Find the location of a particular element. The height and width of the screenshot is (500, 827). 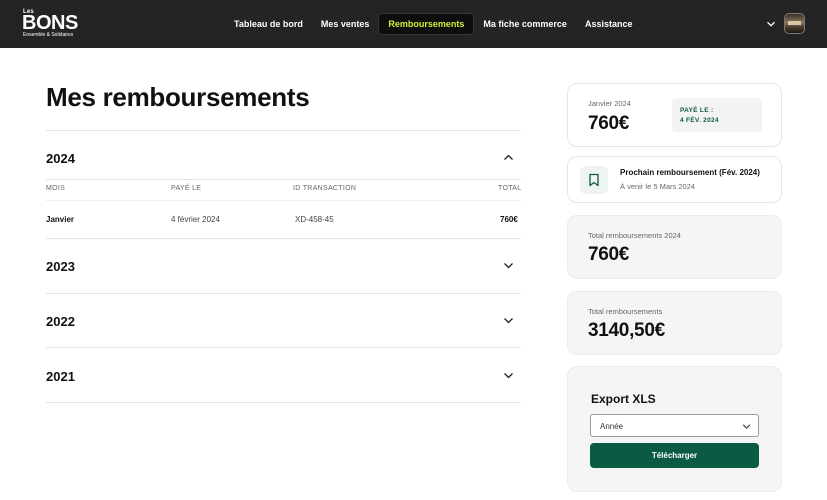

column-header-id-transaction: ID TRANSACTION is located at coordinates (325, 188).